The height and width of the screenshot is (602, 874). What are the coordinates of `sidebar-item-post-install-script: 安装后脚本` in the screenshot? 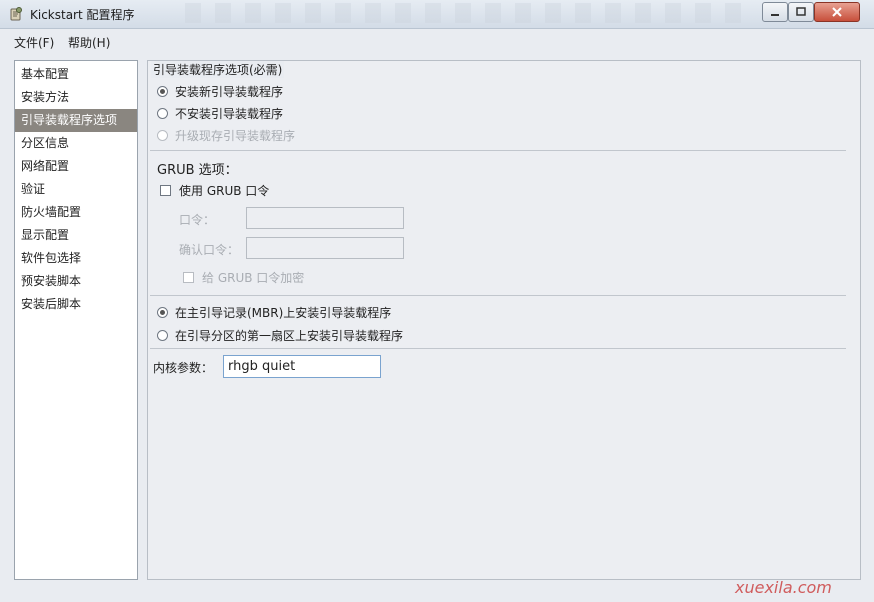 It's located at (76, 304).